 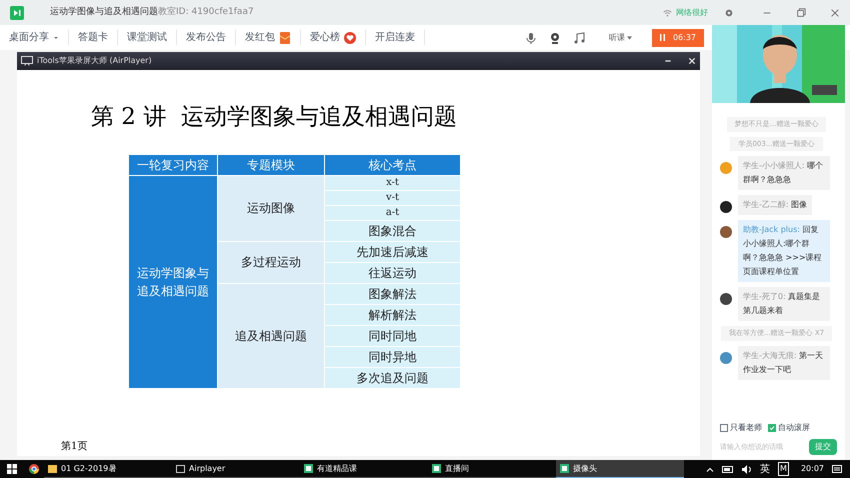 I want to click on toolbar-button: 桌面分享, so click(x=29, y=37).